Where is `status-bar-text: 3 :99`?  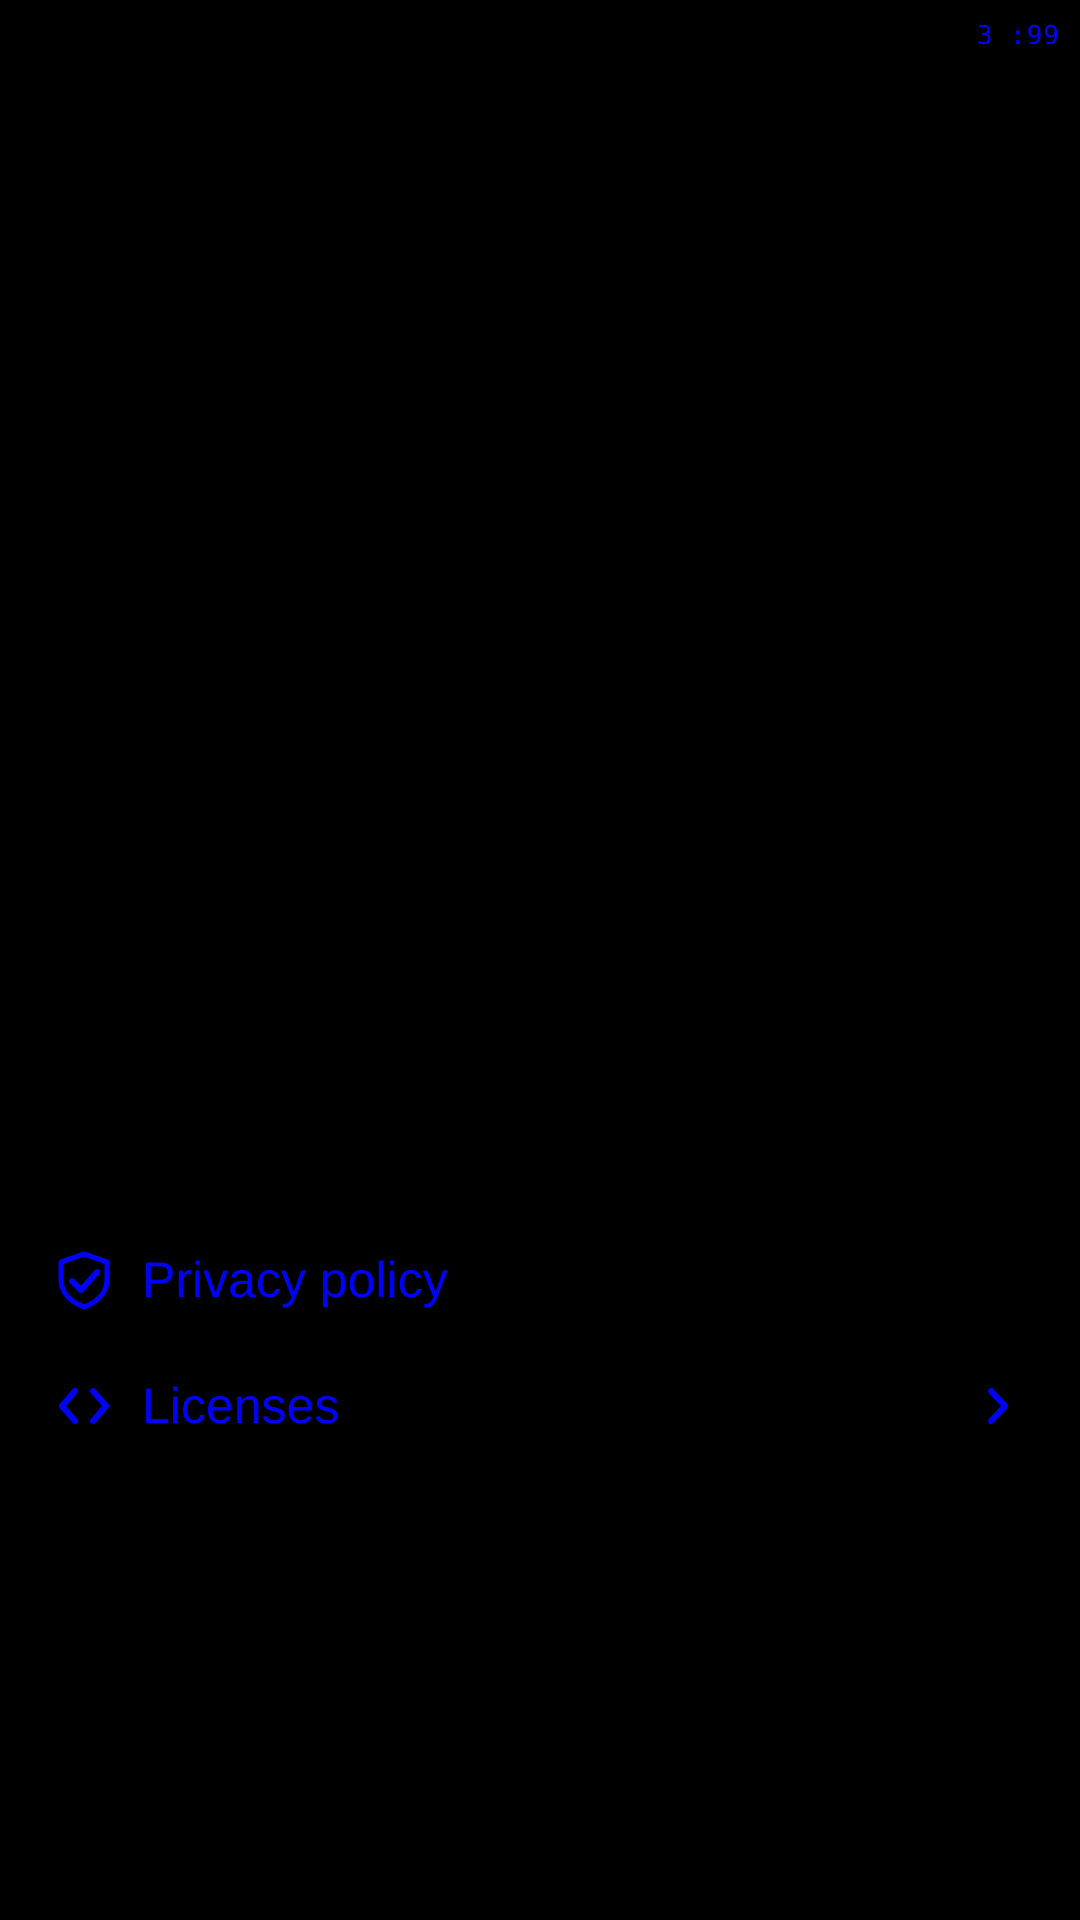
status-bar-text: 3 :99 is located at coordinates (1018, 36).